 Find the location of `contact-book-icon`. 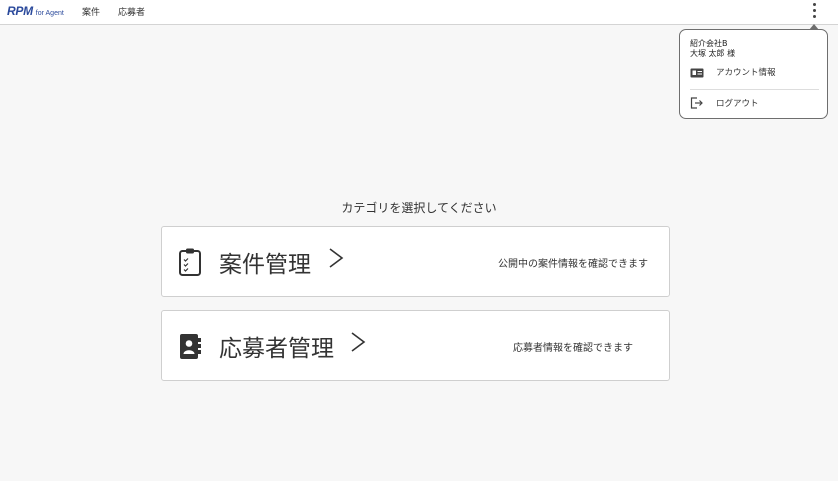

contact-book-icon is located at coordinates (190, 346).